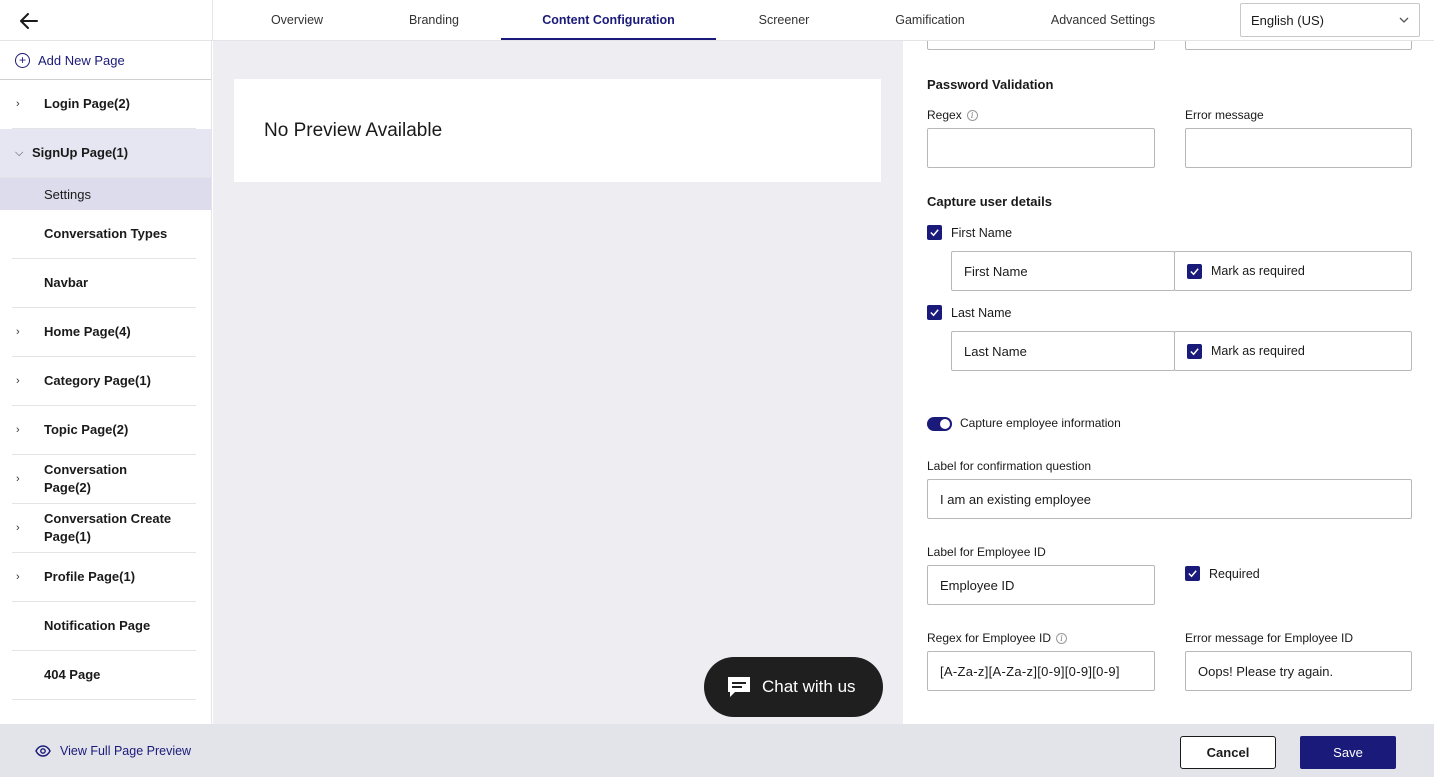  Describe the element at coordinates (1041, 45) in the screenshot. I see `previous-field-left` at that location.